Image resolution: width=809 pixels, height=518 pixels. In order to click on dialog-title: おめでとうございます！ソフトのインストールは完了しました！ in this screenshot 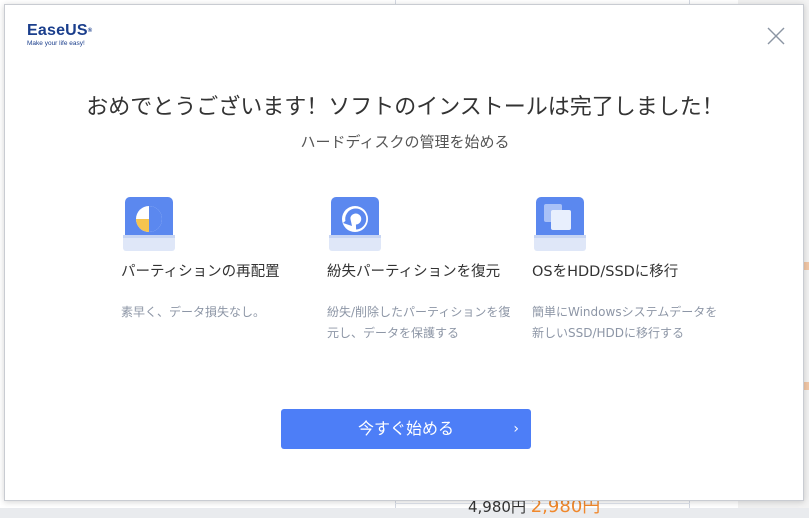, I will do `click(405, 107)`.